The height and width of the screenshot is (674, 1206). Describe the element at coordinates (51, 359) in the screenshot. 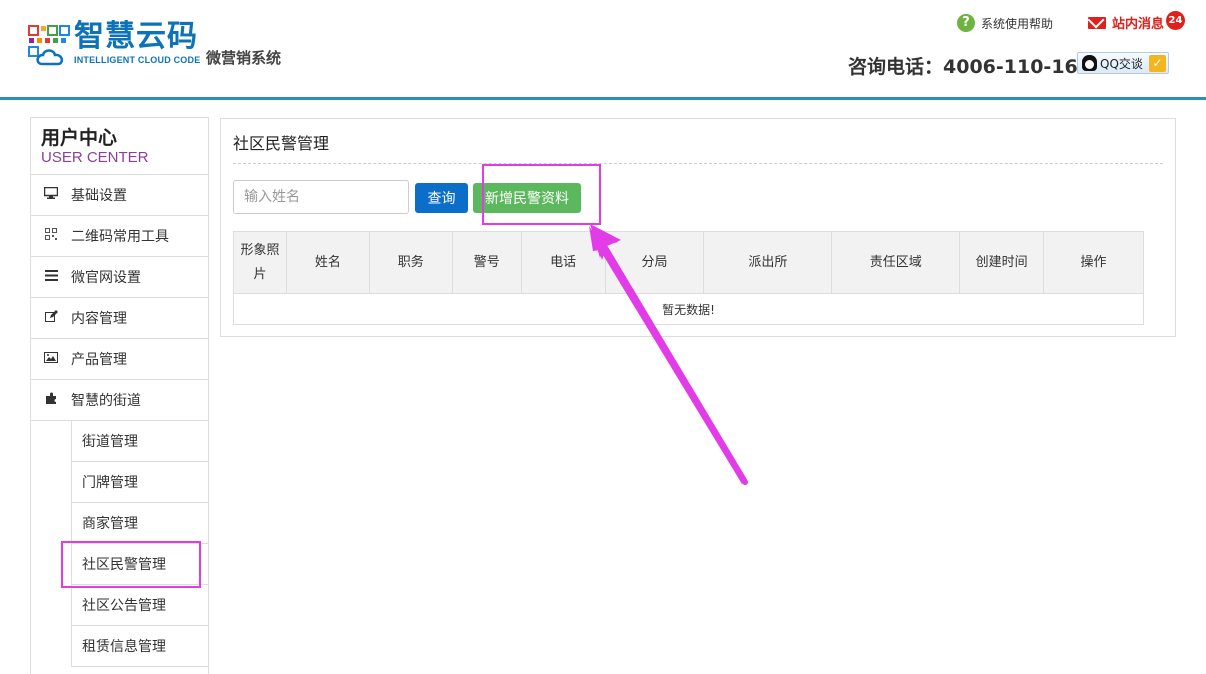

I see `image-icon` at that location.